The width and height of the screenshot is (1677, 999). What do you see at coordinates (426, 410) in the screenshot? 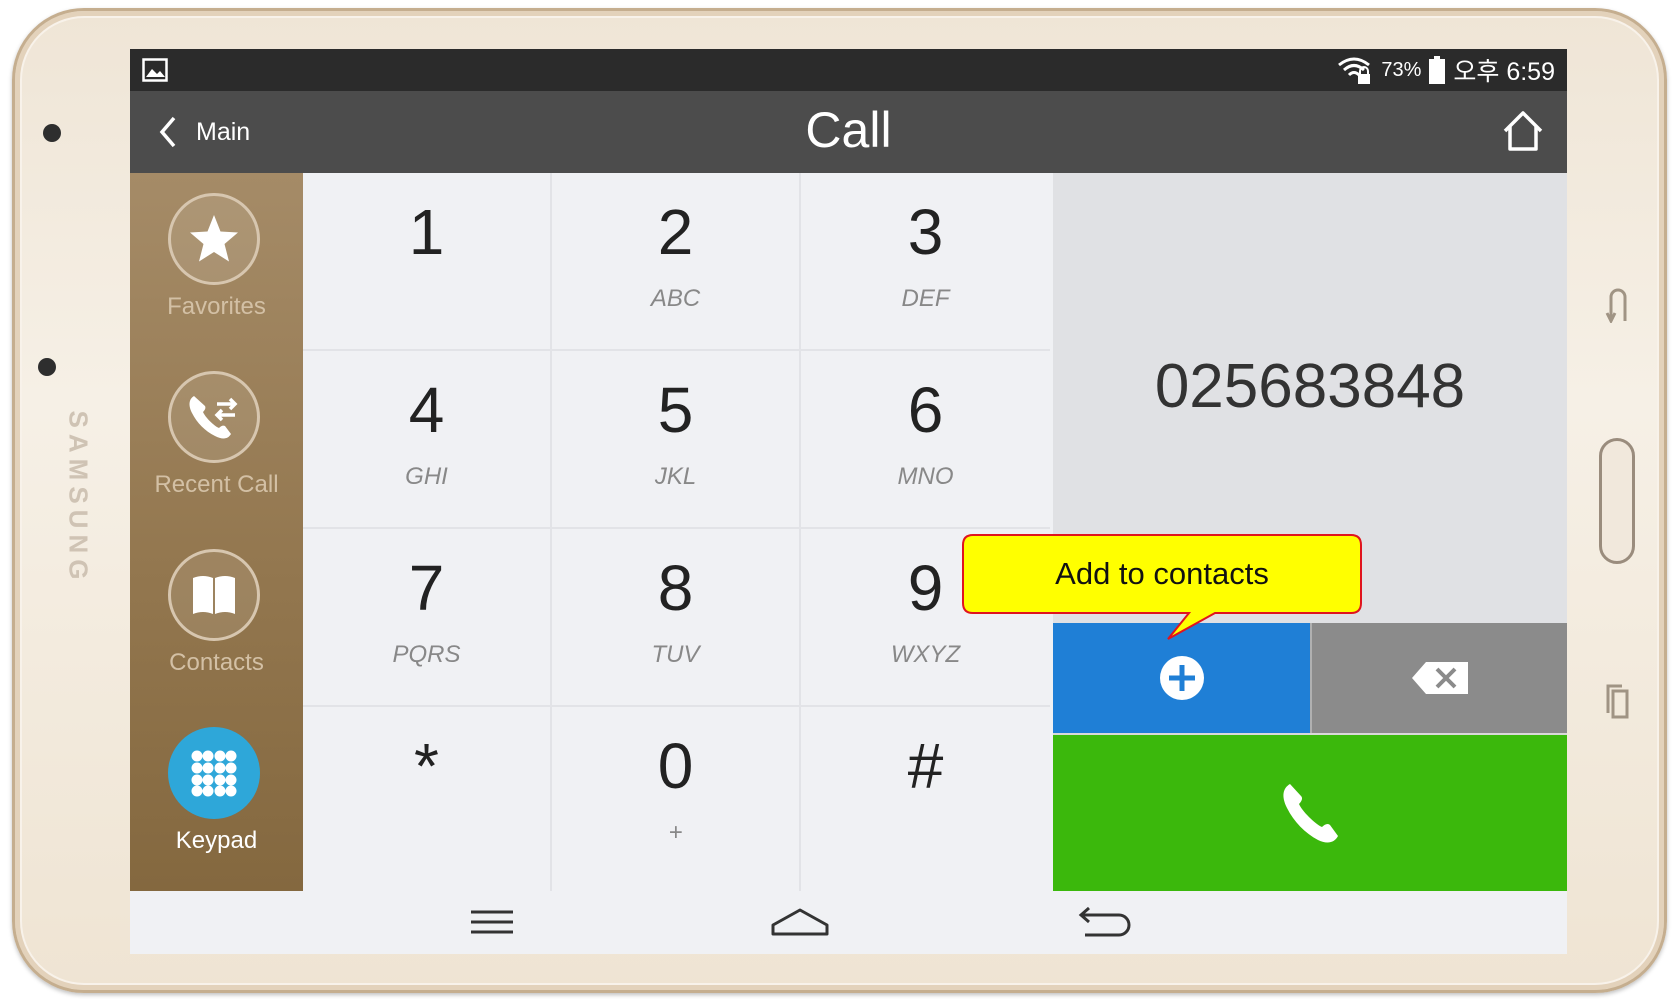
I see `key-digit: 4` at bounding box center [426, 410].